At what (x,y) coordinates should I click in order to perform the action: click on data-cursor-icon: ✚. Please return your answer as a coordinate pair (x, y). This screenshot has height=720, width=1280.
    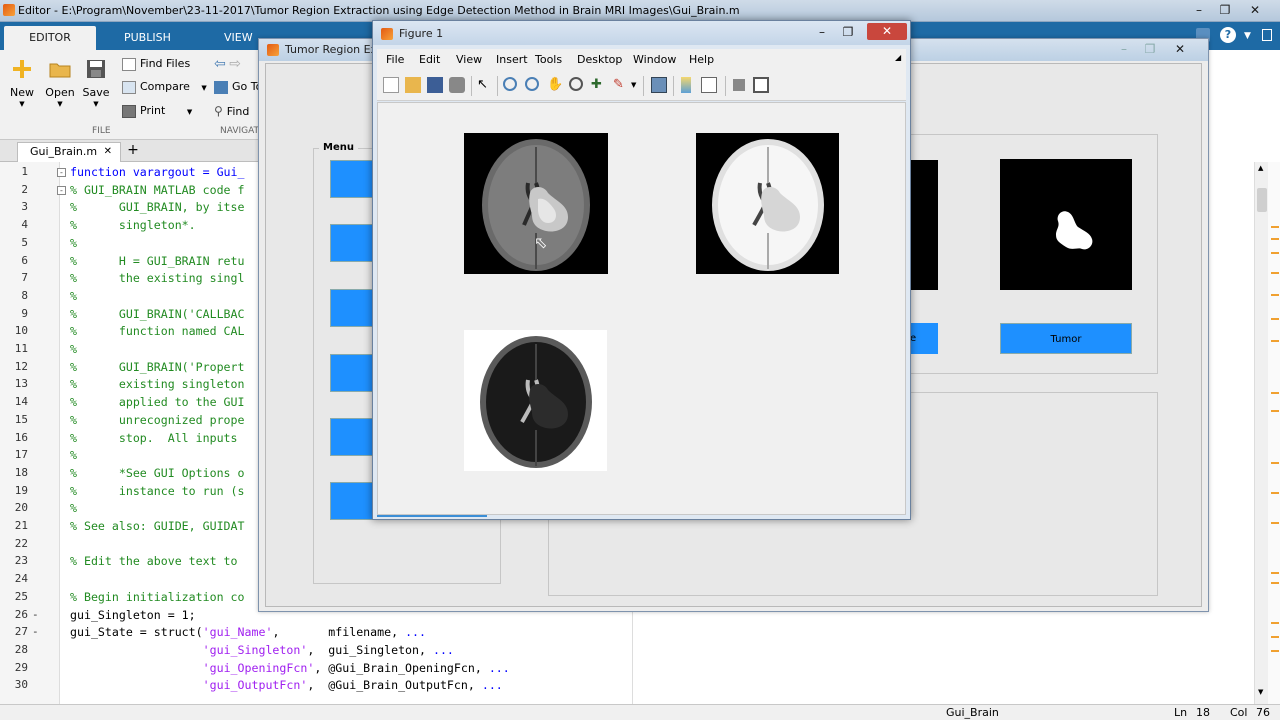
    Looking at the image, I should click on (599, 85).